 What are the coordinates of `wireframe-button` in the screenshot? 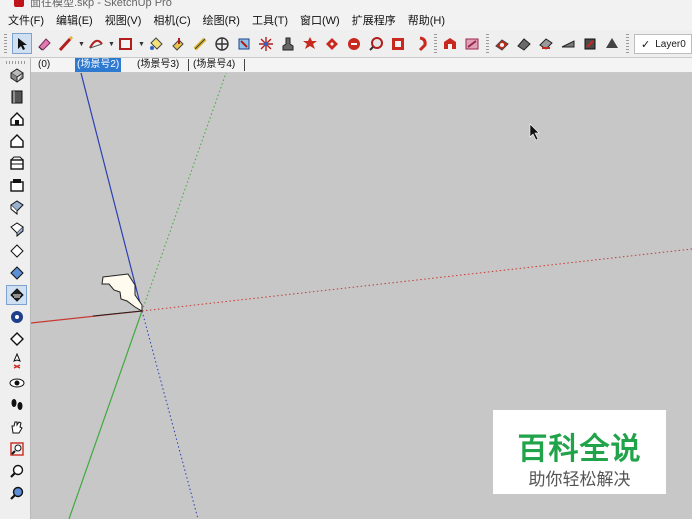 It's located at (16, 295).